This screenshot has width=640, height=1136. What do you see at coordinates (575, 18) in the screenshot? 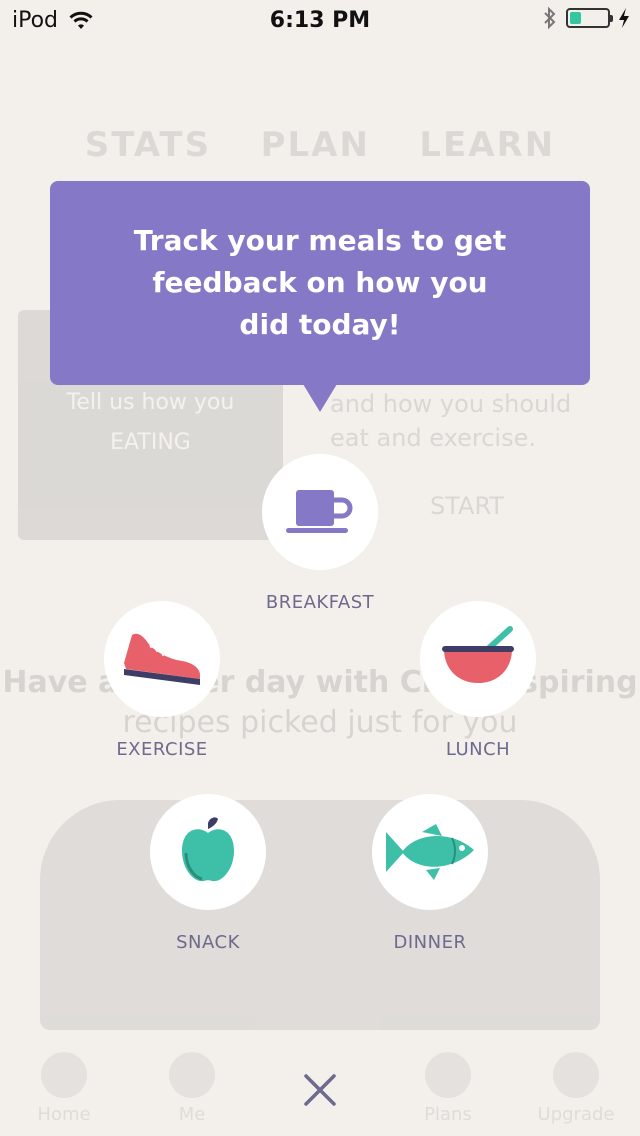
I see `battery-fill` at bounding box center [575, 18].